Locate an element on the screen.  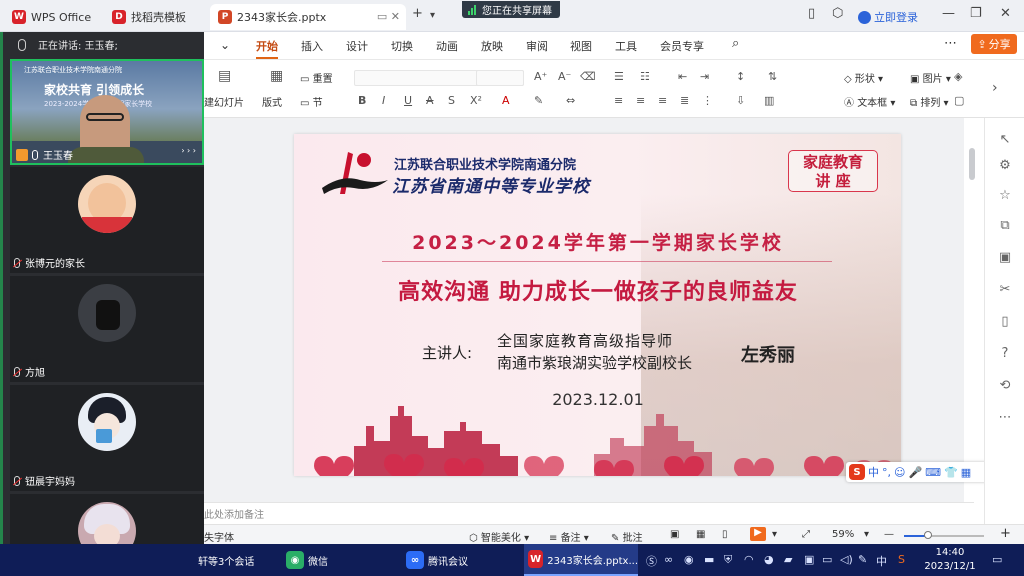
increase-indent-icon: ⇥ is located at coordinates (704, 76).